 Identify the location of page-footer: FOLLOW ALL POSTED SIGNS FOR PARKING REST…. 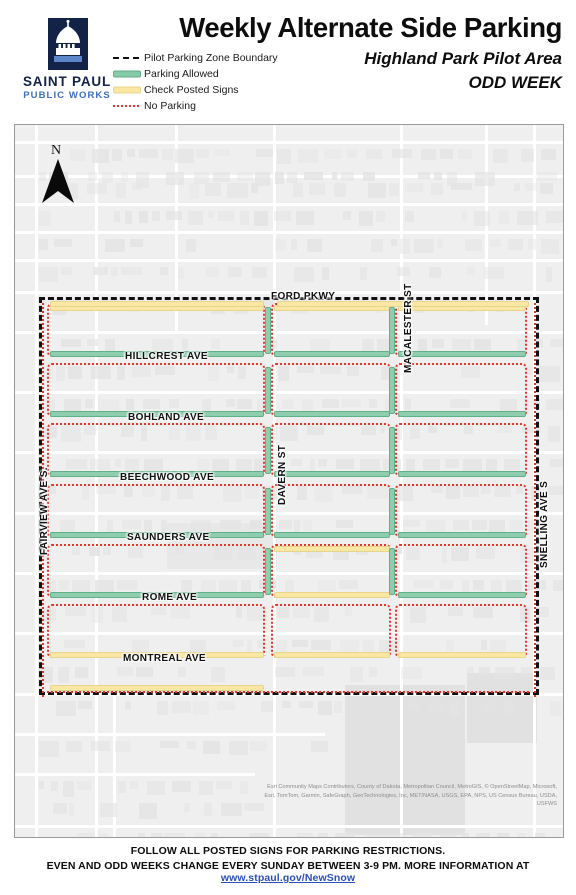
(288, 864).